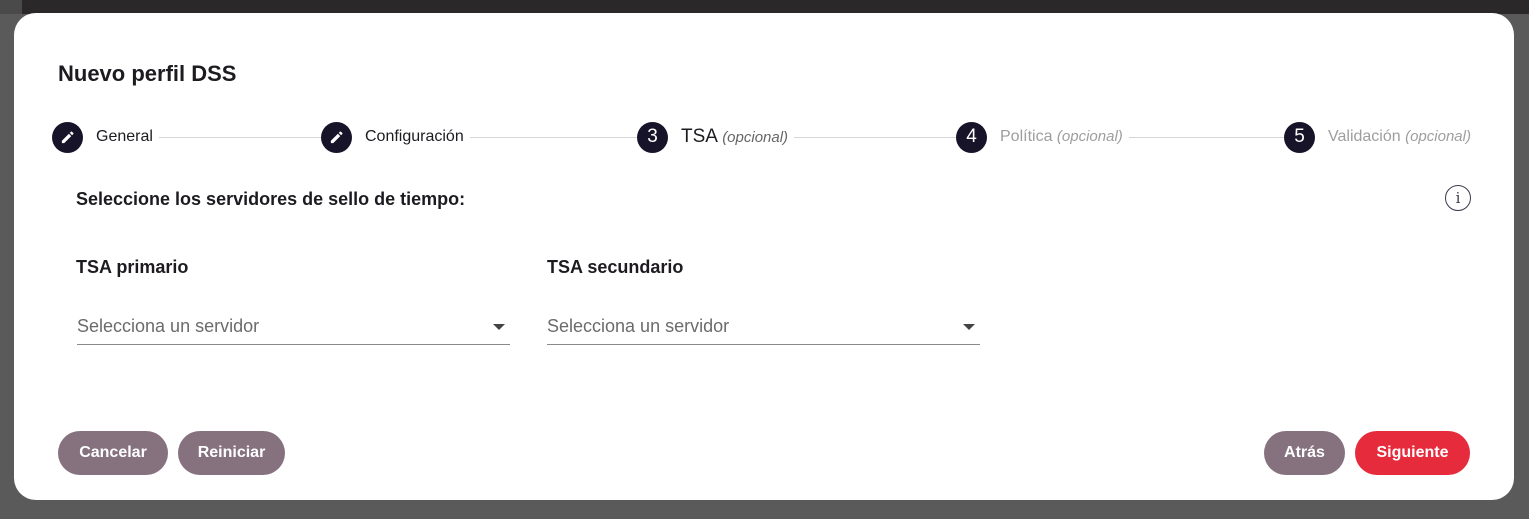 The height and width of the screenshot is (519, 1529). I want to click on step-tsa: 3 TSA (opcional), so click(716, 137).